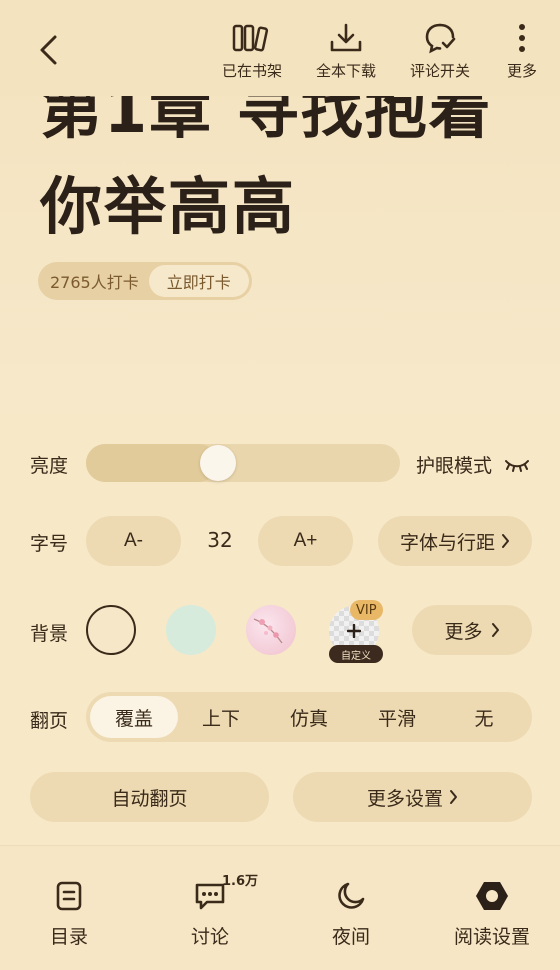  I want to click on eye-care-label: 护眼模式, so click(454, 466).